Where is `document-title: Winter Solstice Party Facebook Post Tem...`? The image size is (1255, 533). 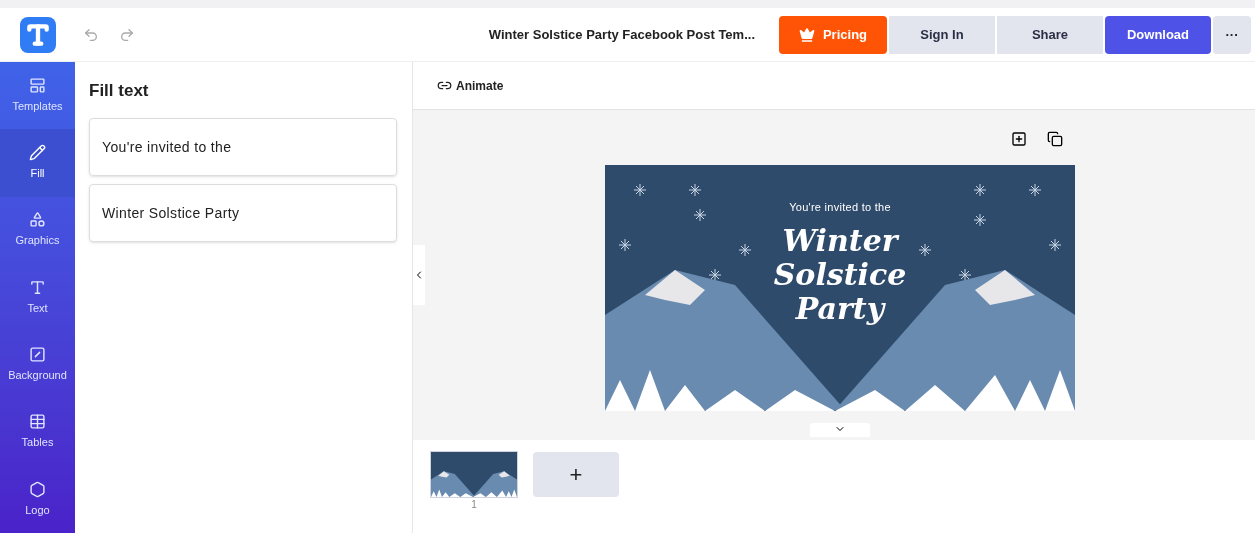
document-title: Winter Solstice Party Facebook Post Tem... is located at coordinates (621, 34).